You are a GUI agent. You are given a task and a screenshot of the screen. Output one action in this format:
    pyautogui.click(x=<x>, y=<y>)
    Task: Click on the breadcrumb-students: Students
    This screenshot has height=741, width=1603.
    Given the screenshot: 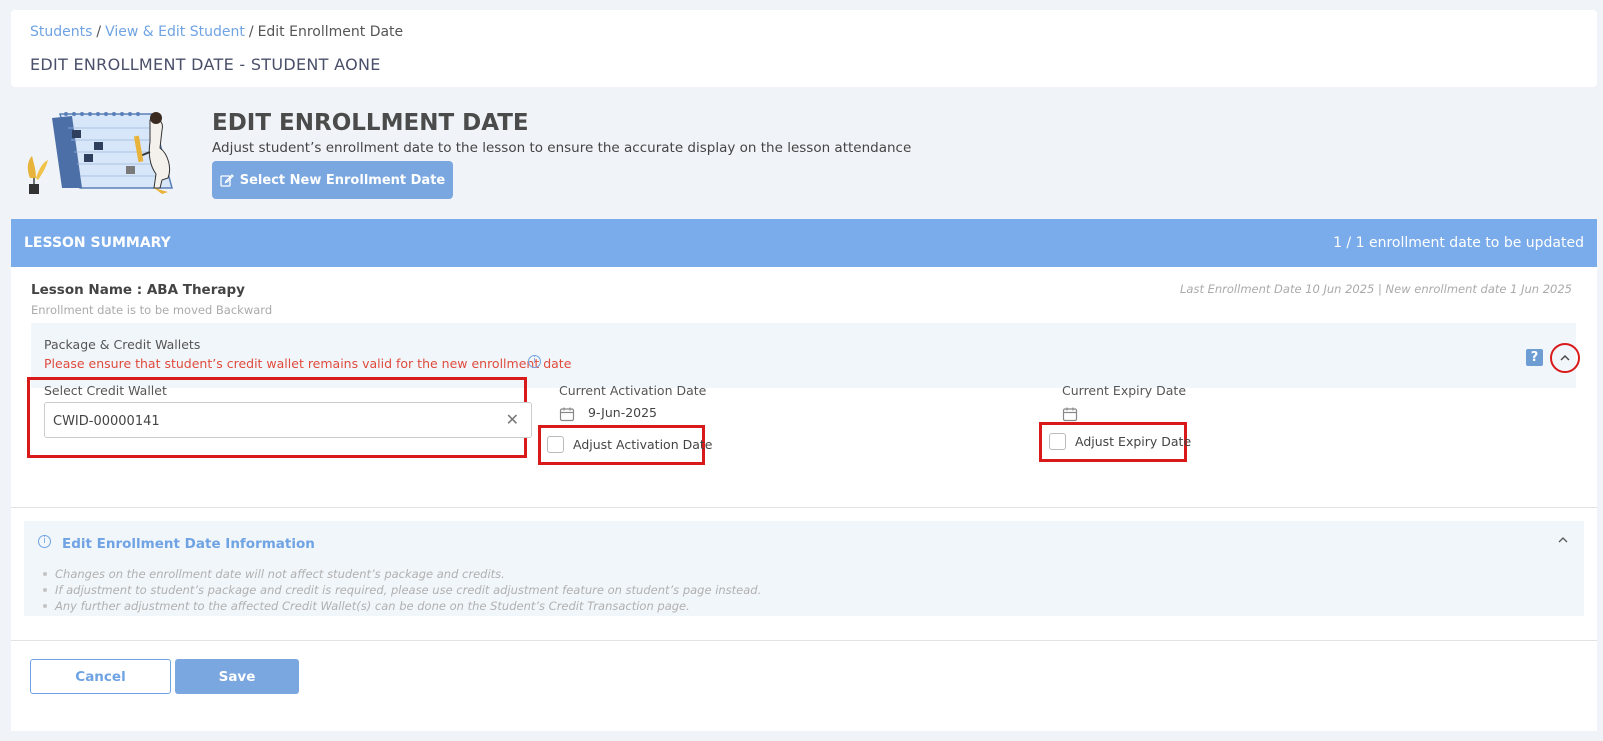 What is the action you would take?
    pyautogui.click(x=61, y=32)
    